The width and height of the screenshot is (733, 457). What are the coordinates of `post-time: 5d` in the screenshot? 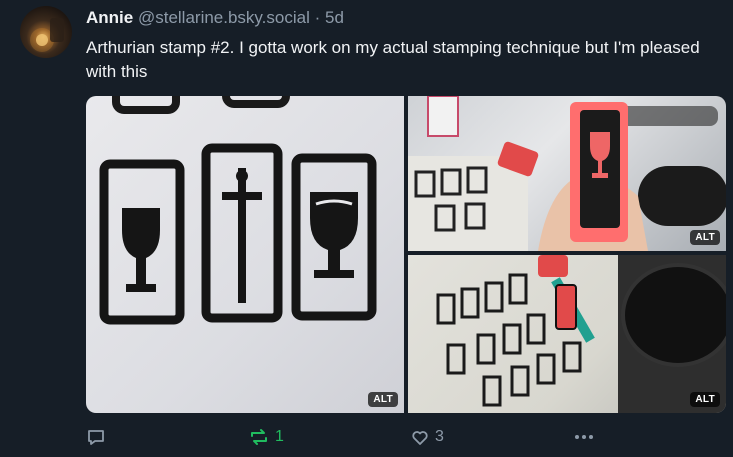 It's located at (334, 17).